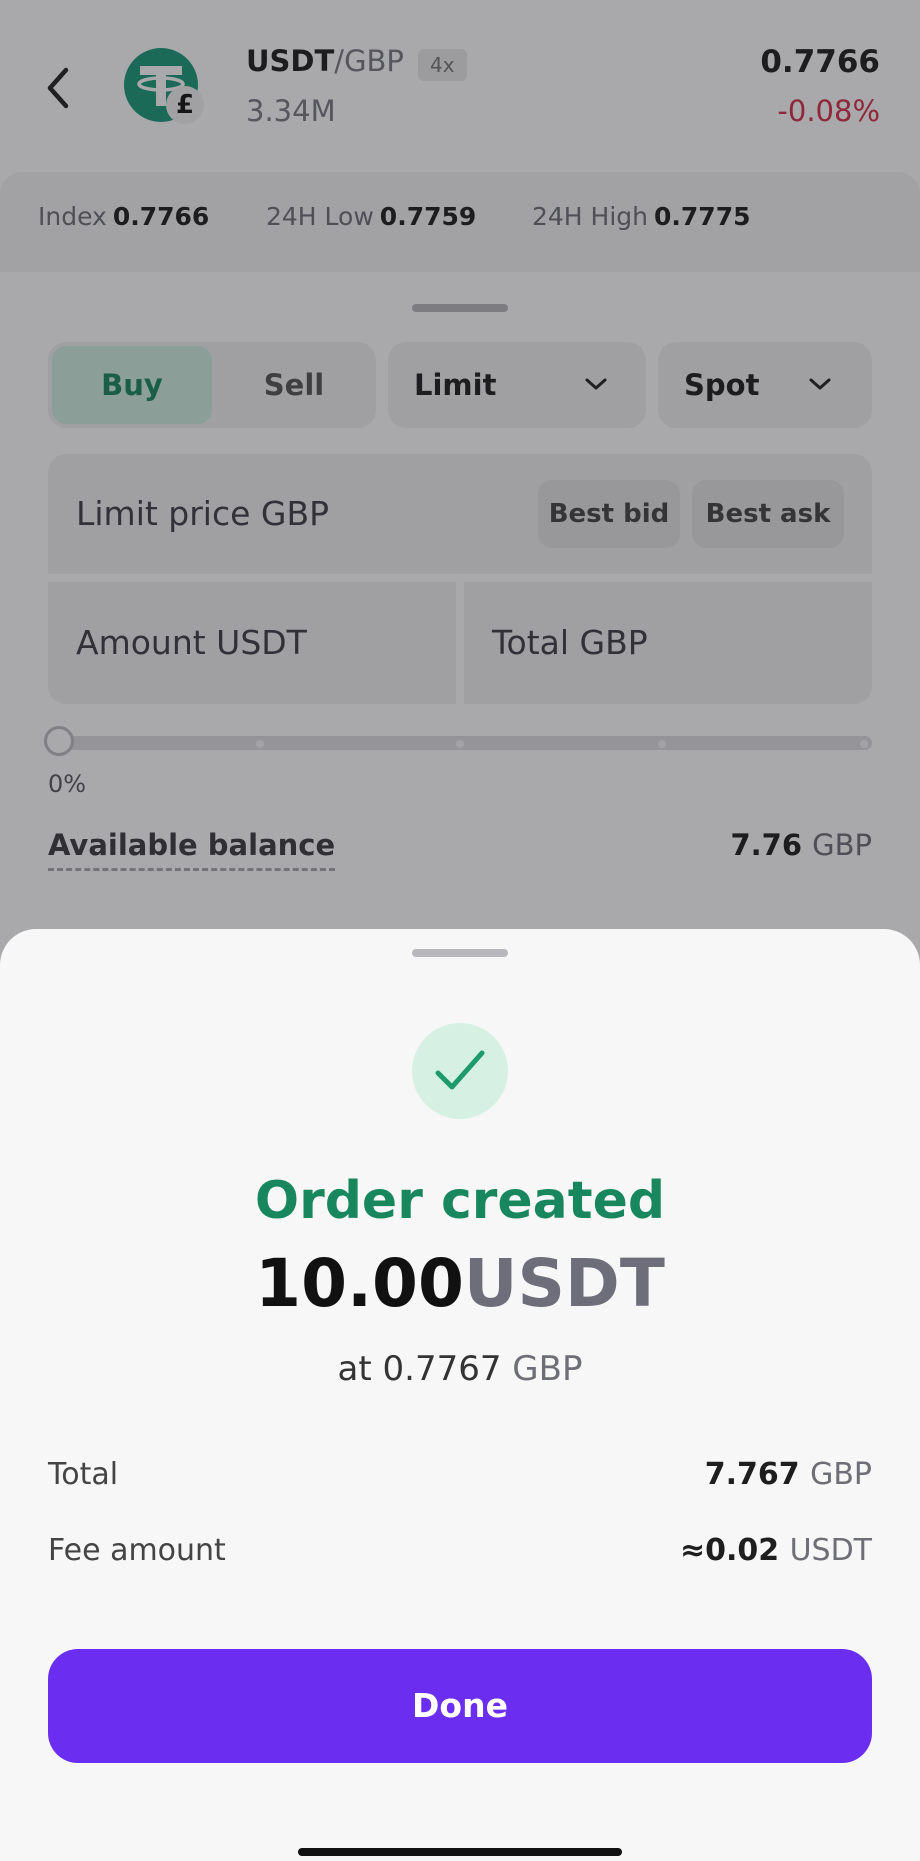 The width and height of the screenshot is (920, 1861). I want to click on total-row-value: 7.767 GBP, so click(788, 1474).